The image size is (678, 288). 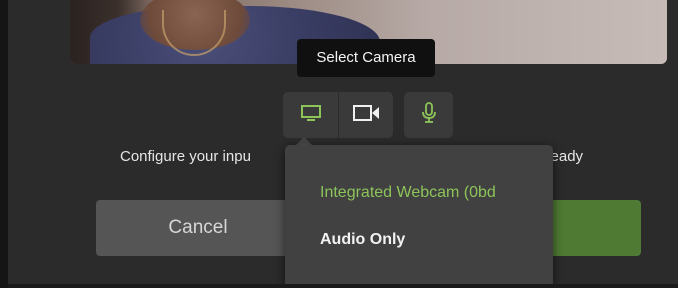 I want to click on microphone-button, so click(x=428, y=115).